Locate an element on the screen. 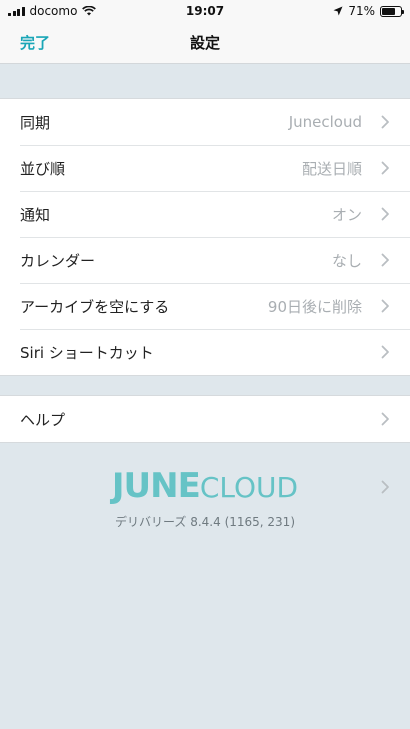 This screenshot has height=729, width=410. page-title: 設定 is located at coordinates (204, 43).